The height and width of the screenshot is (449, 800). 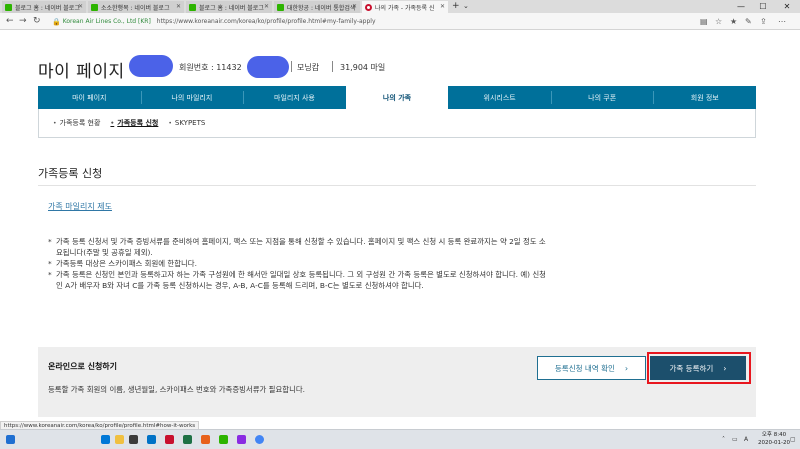 What do you see at coordinates (10, 439) in the screenshot?
I see `windows-start-icon` at bounding box center [10, 439].